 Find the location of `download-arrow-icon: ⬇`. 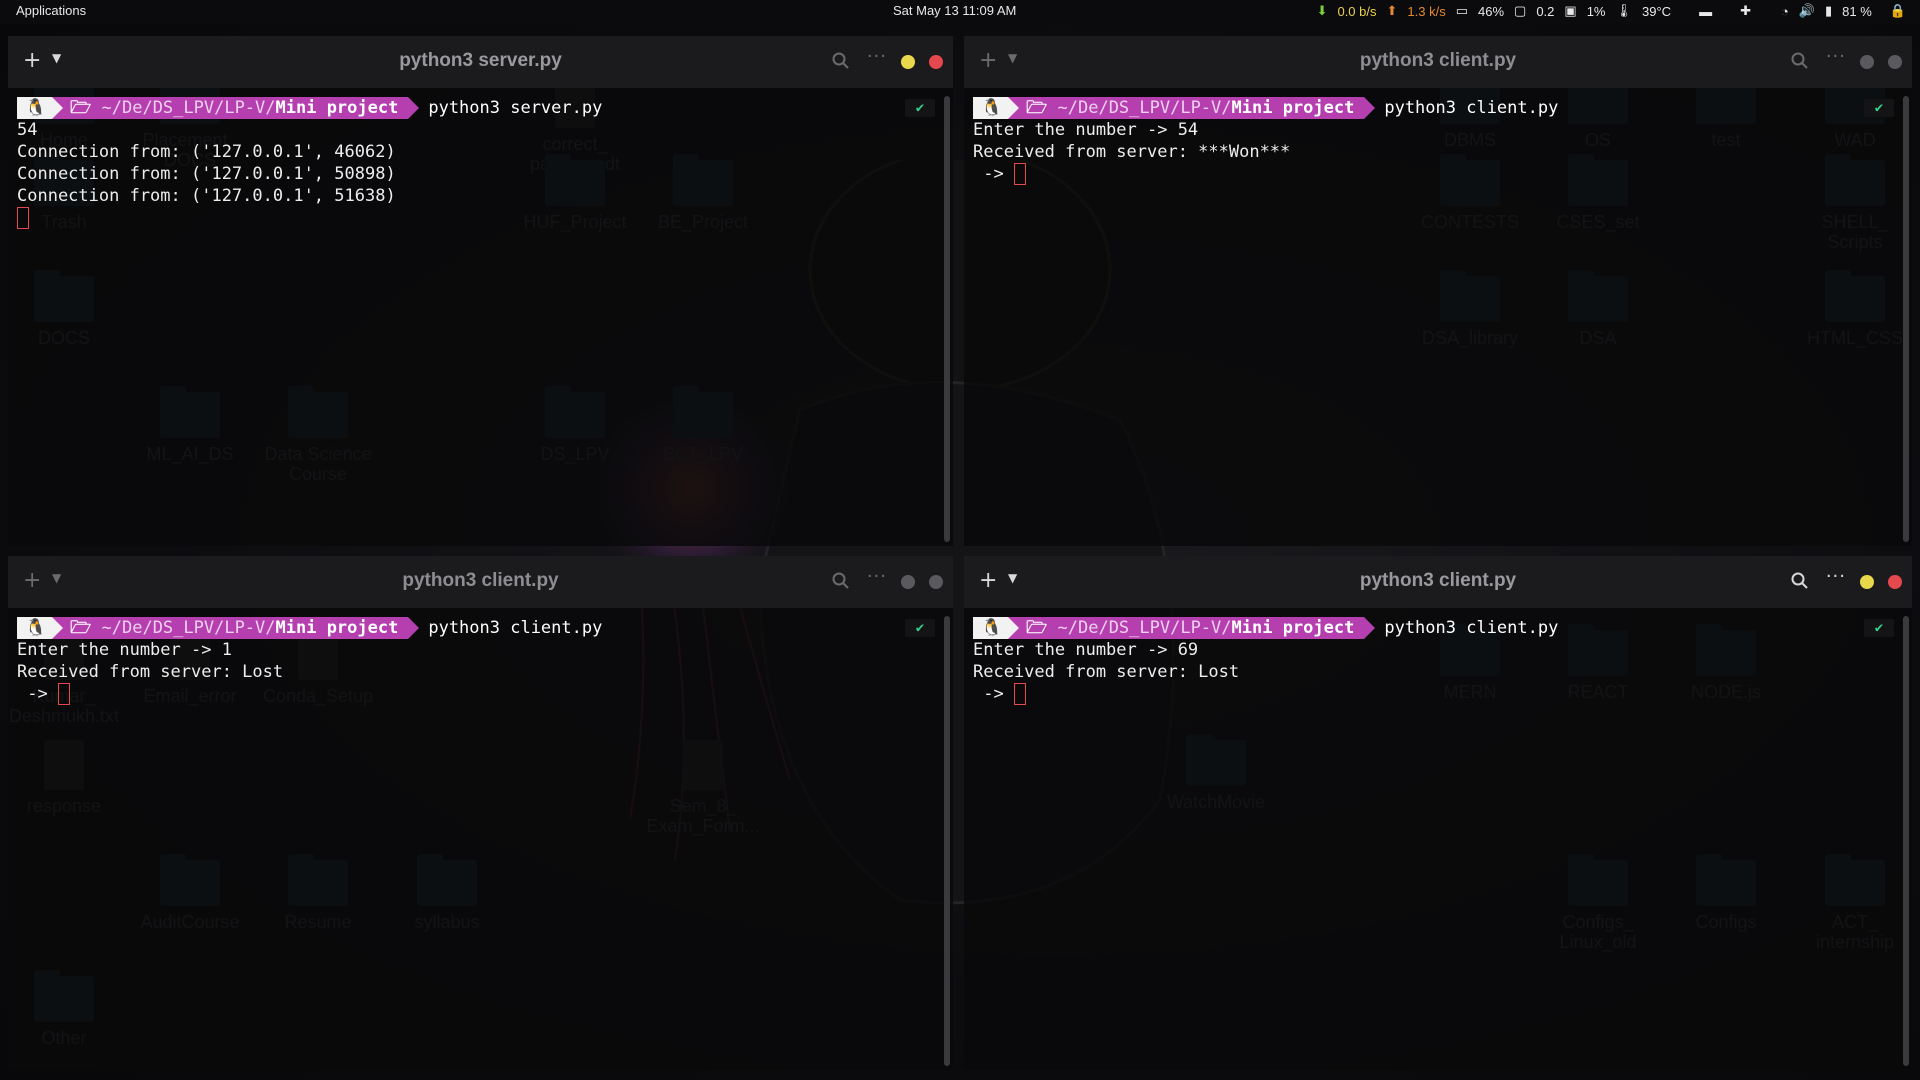

download-arrow-icon: ⬇ is located at coordinates (1322, 10).